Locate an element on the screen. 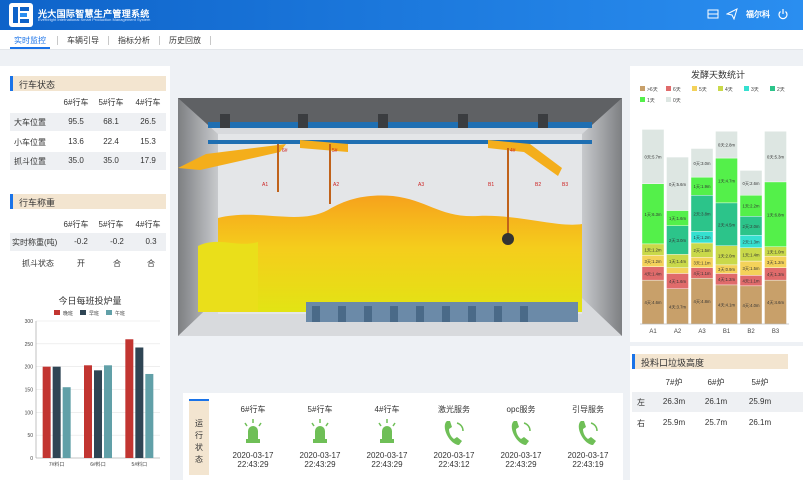  service-name: 引导服务 is located at coordinates (588, 409).